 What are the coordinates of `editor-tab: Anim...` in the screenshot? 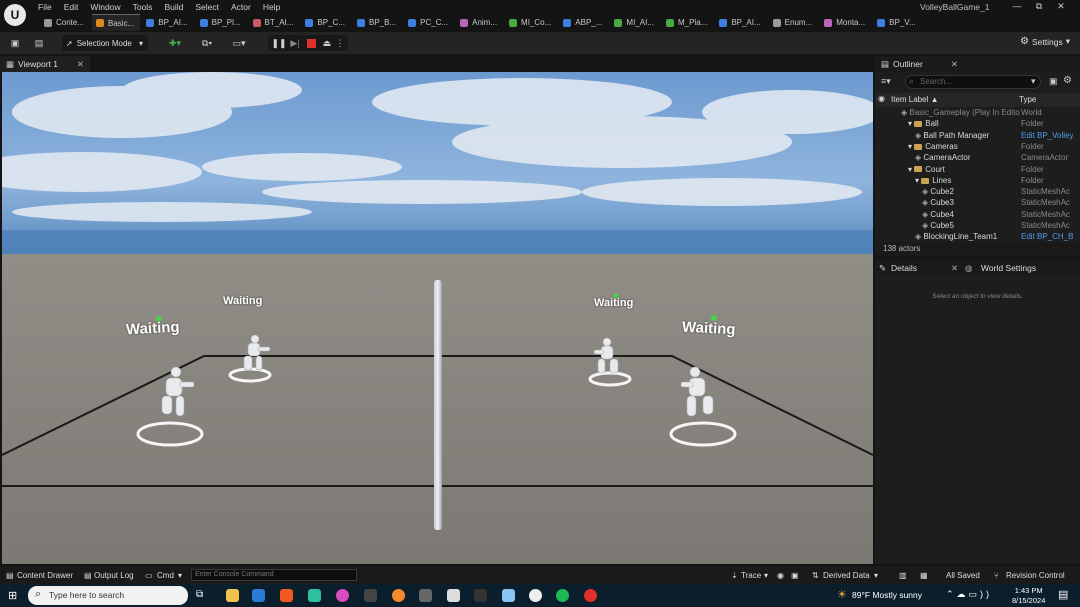 It's located at (479, 22).